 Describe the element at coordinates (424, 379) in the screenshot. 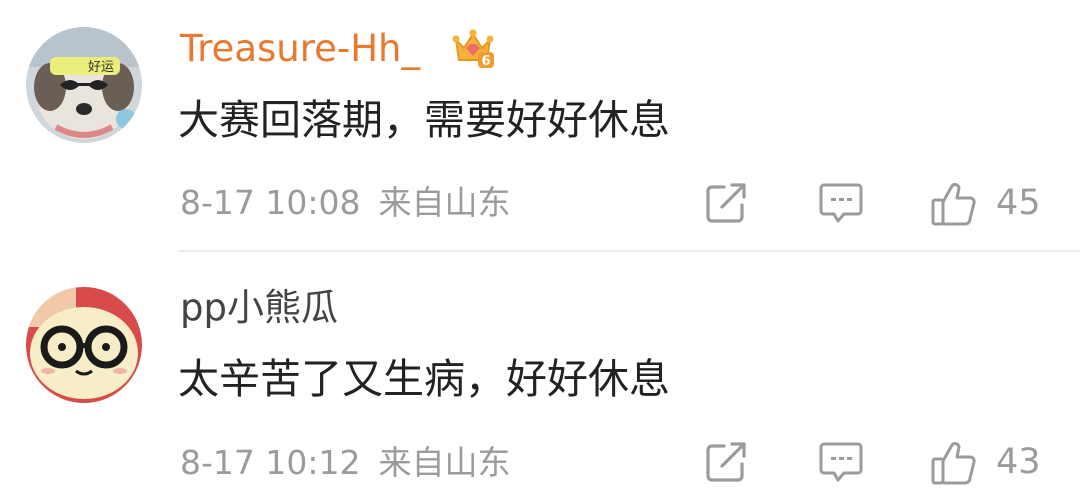

I see `comment-text: 太辛苦了又生病，好好休息` at that location.